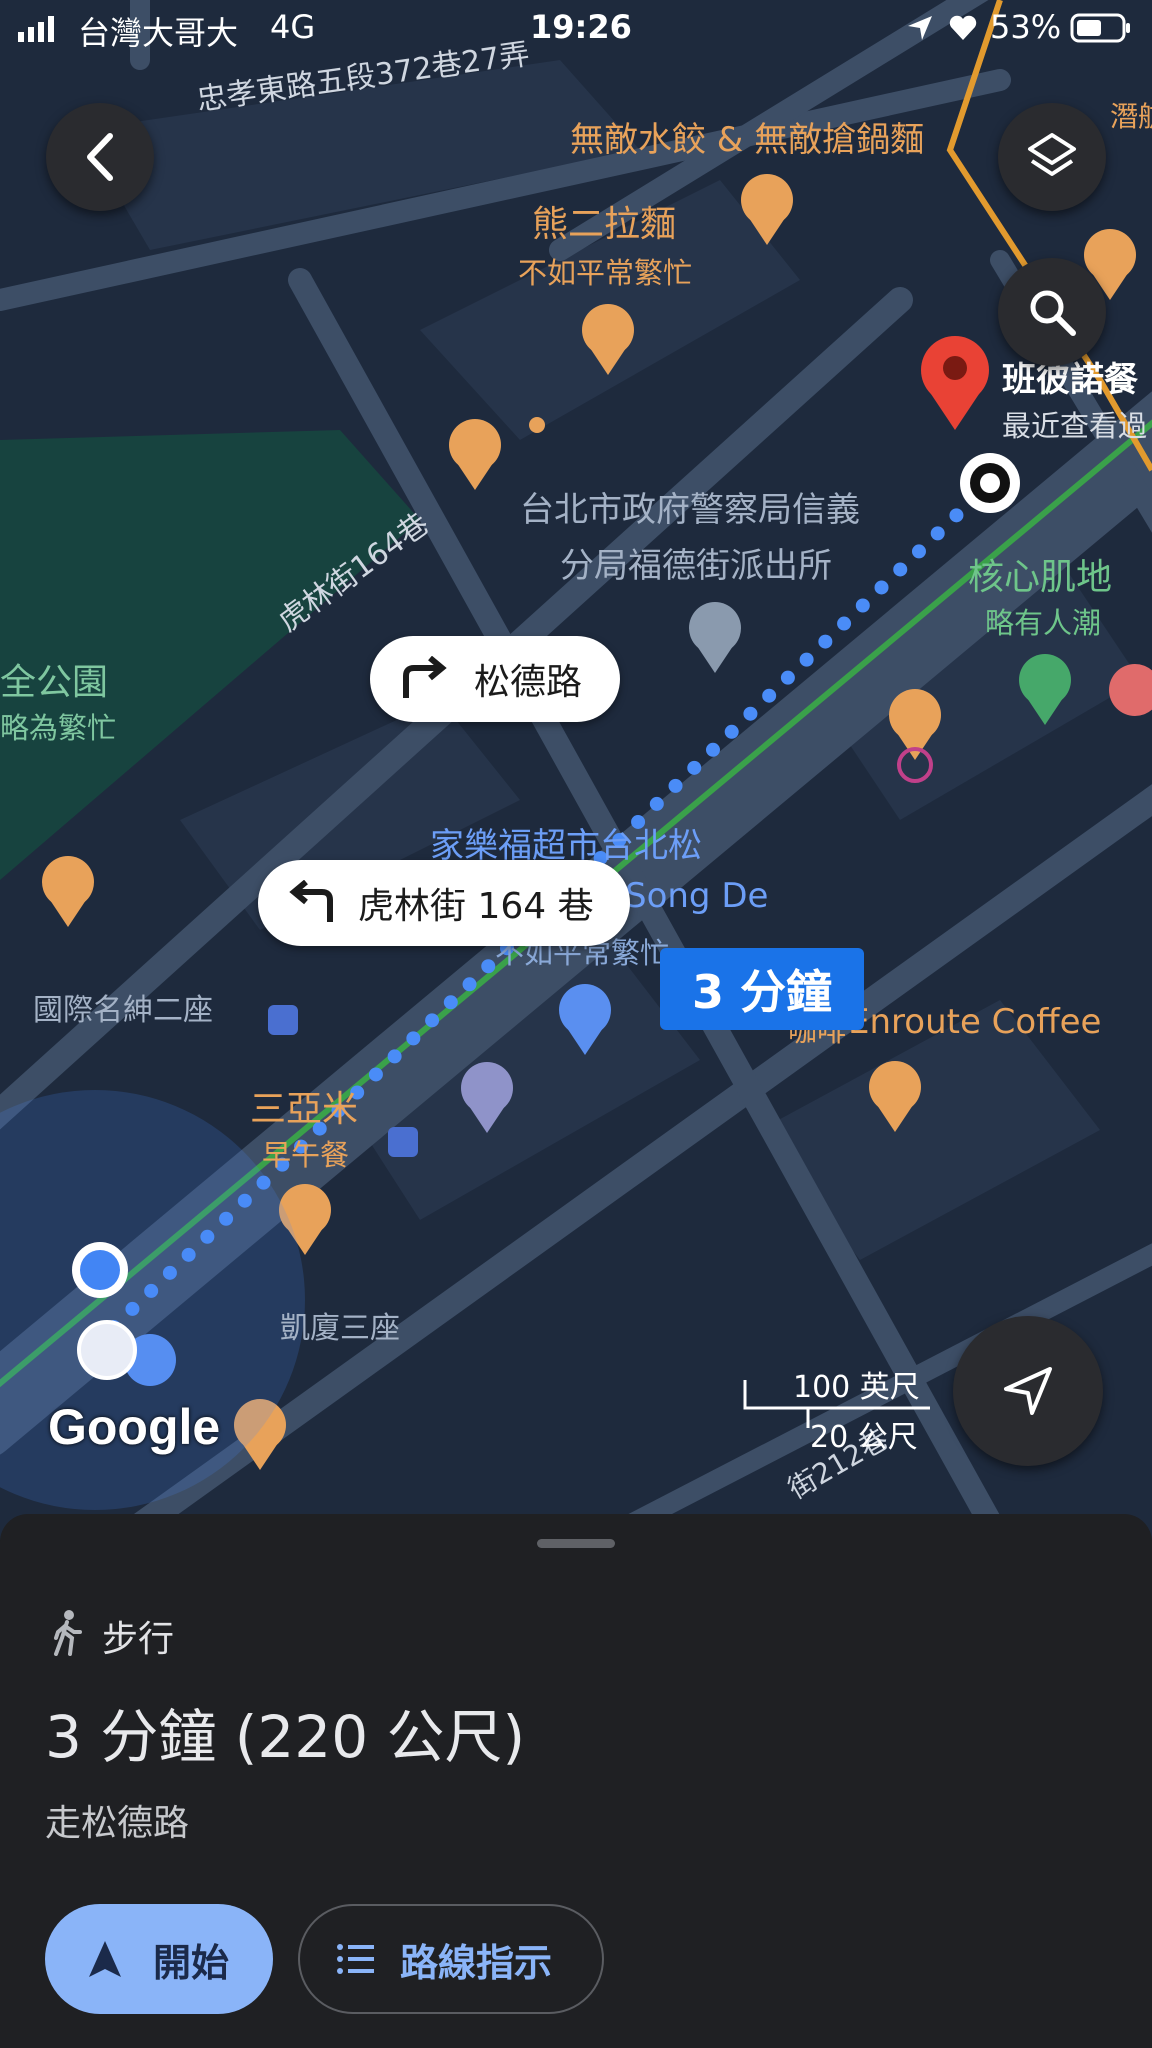 The width and height of the screenshot is (1152, 2048). What do you see at coordinates (581, 27) in the screenshot?
I see `clock: 19:26` at bounding box center [581, 27].